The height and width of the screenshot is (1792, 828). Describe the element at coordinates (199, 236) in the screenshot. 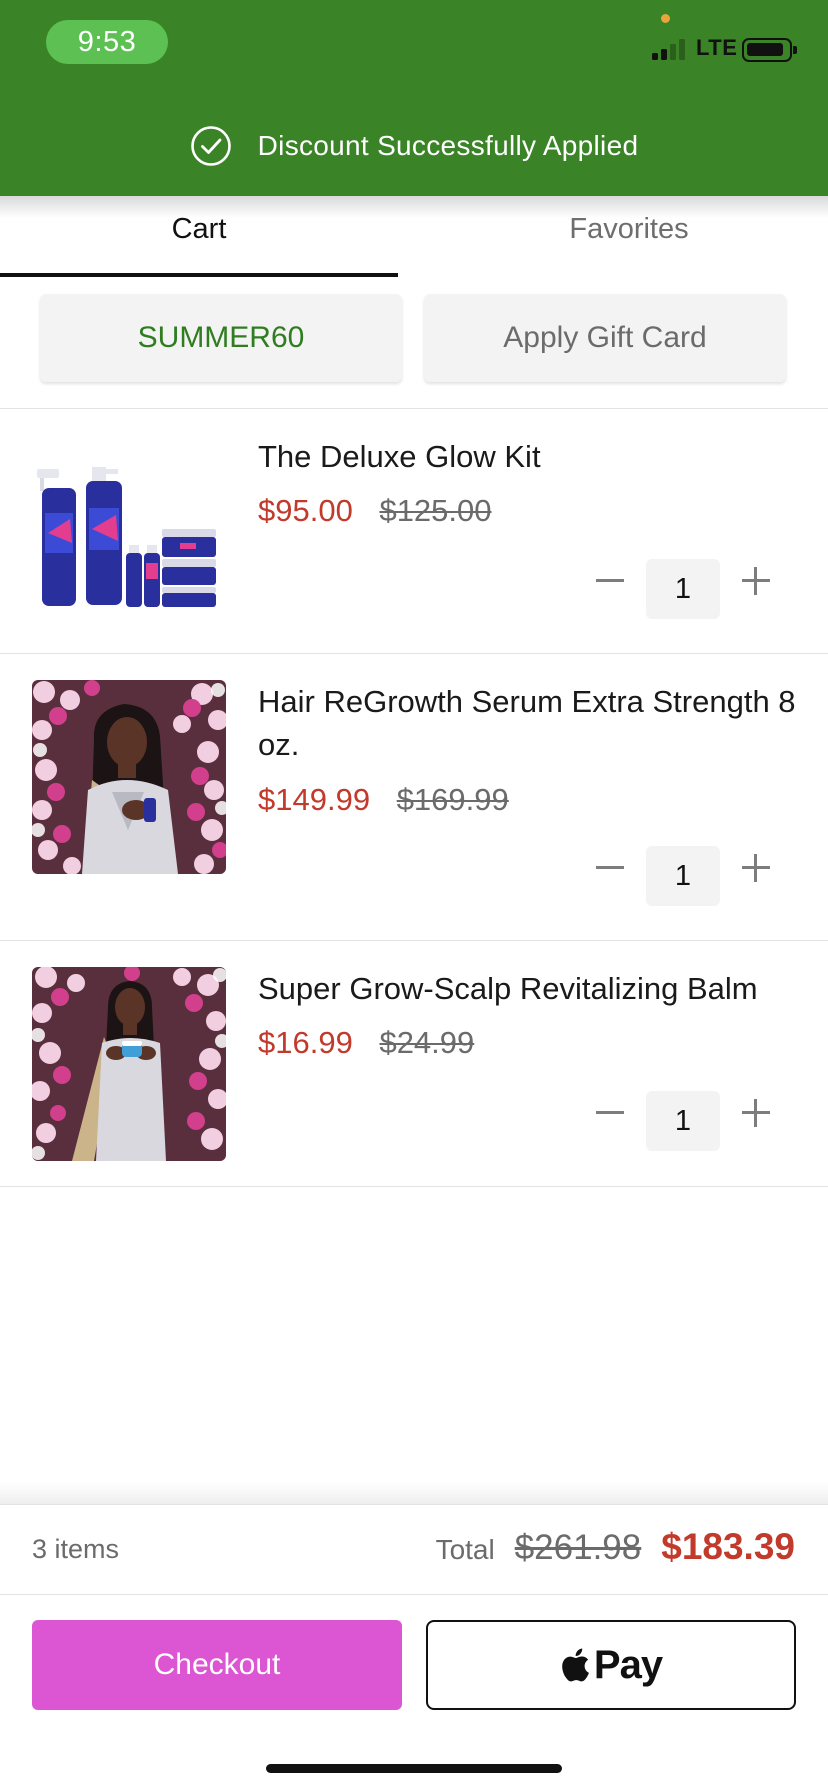

I see `tab-cart: Cart` at that location.